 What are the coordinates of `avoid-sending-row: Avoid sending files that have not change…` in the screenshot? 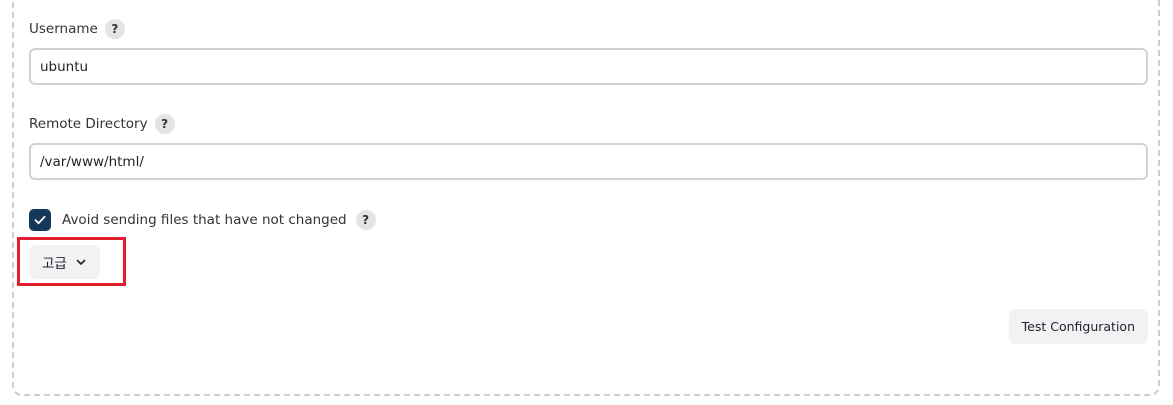 It's located at (202, 220).